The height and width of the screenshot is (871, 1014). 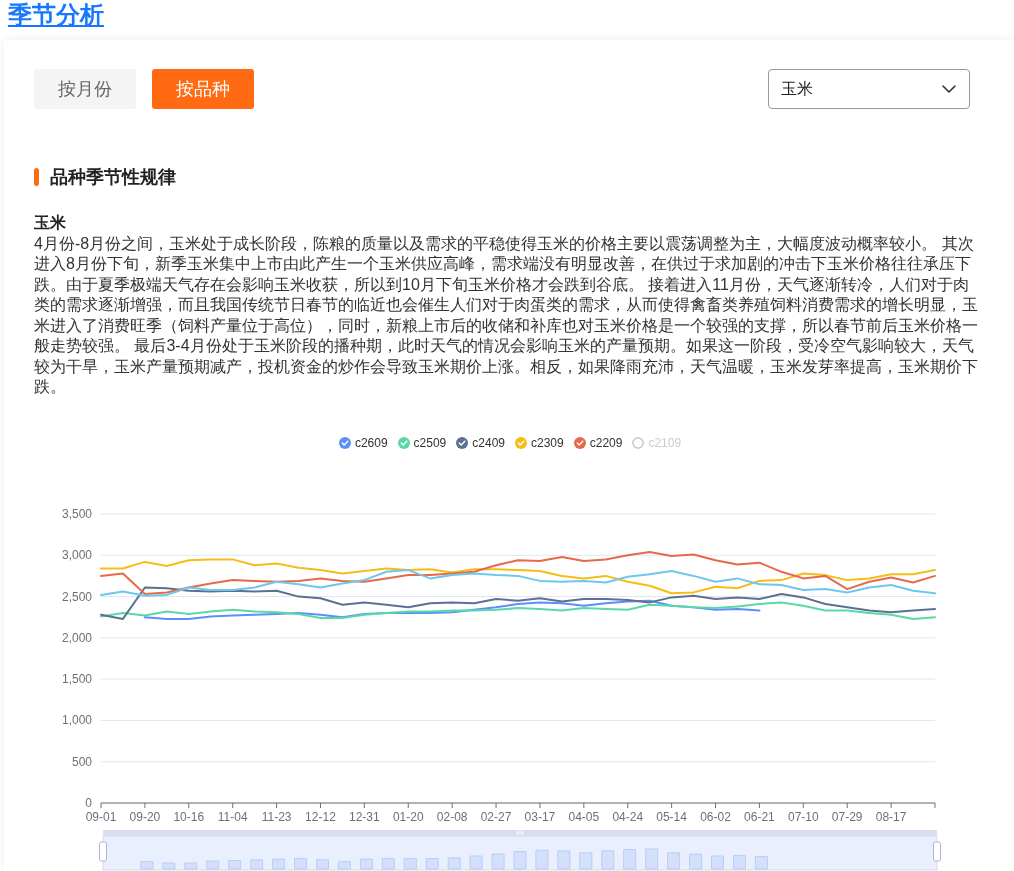 I want to click on x-axis-label: 07-10, so click(x=803, y=816).